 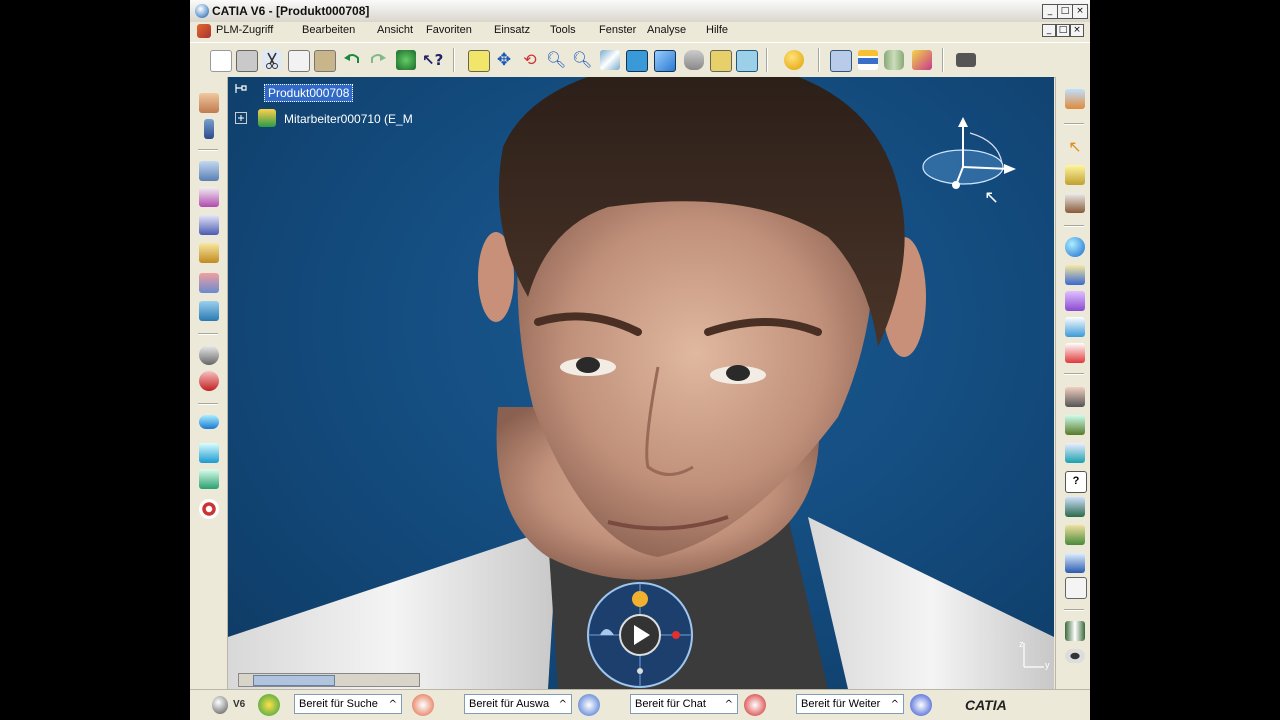 I want to click on film-icon, so click(x=1075, y=631).